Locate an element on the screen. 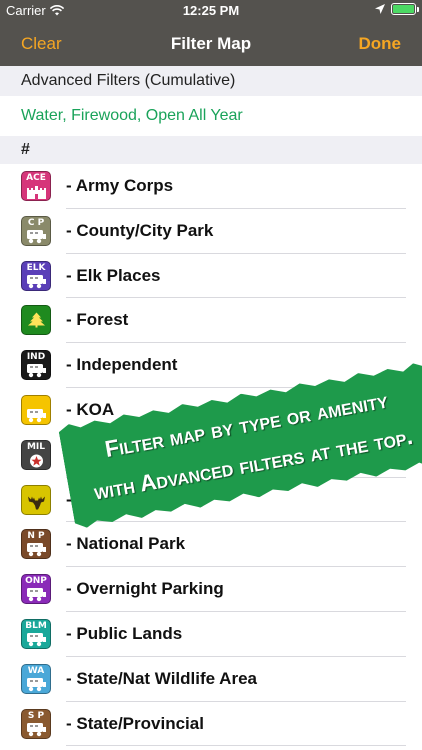 This screenshot has height=750, width=422. category-icon: MIL is located at coordinates (36, 454).